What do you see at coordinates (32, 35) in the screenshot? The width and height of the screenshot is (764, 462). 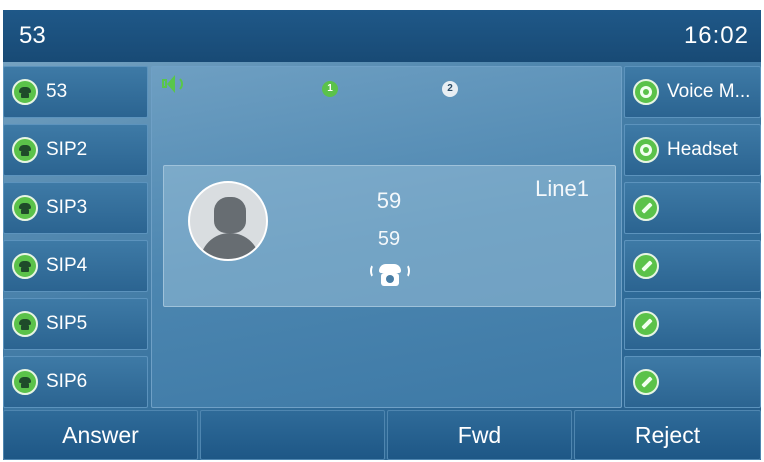 I see `account-title: 53` at bounding box center [32, 35].